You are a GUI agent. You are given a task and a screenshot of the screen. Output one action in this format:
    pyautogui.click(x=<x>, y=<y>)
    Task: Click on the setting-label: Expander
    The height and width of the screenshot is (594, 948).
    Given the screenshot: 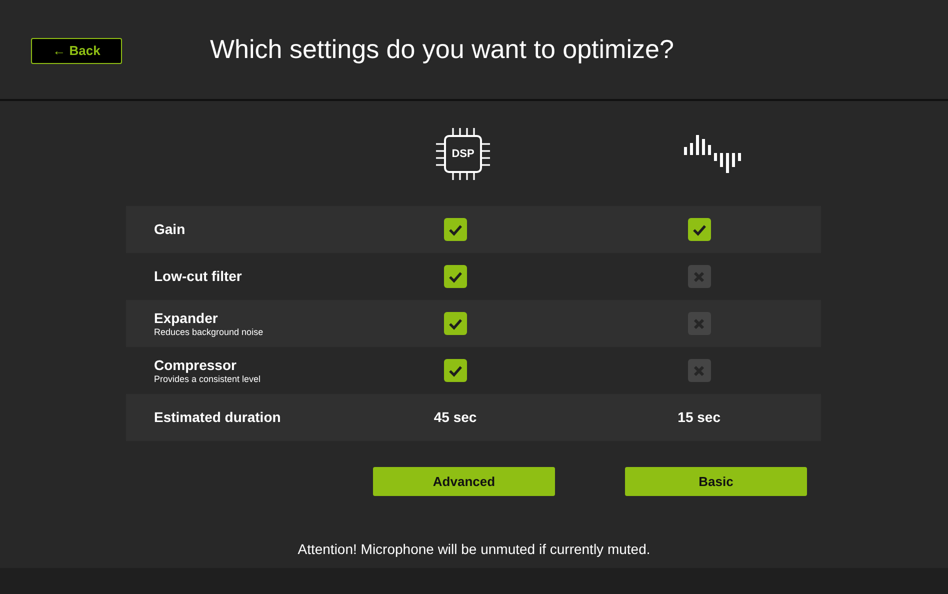 What is the action you would take?
    pyautogui.click(x=186, y=318)
    